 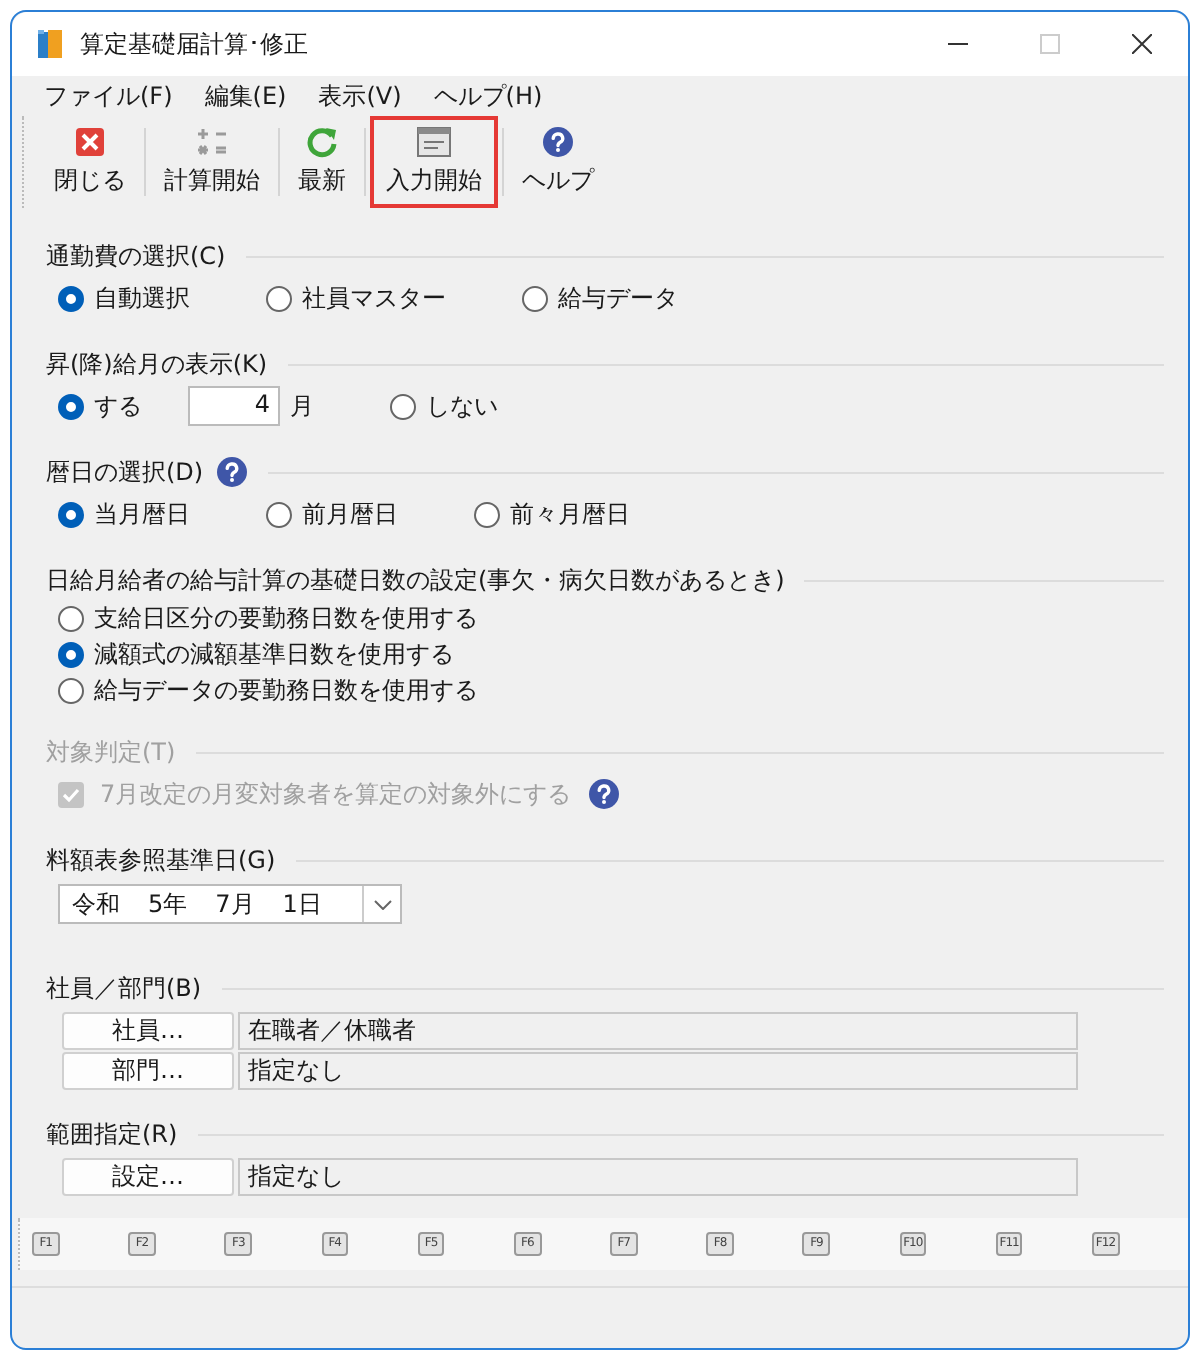 What do you see at coordinates (322, 162) in the screenshot?
I see `toolbar-button: 最新` at bounding box center [322, 162].